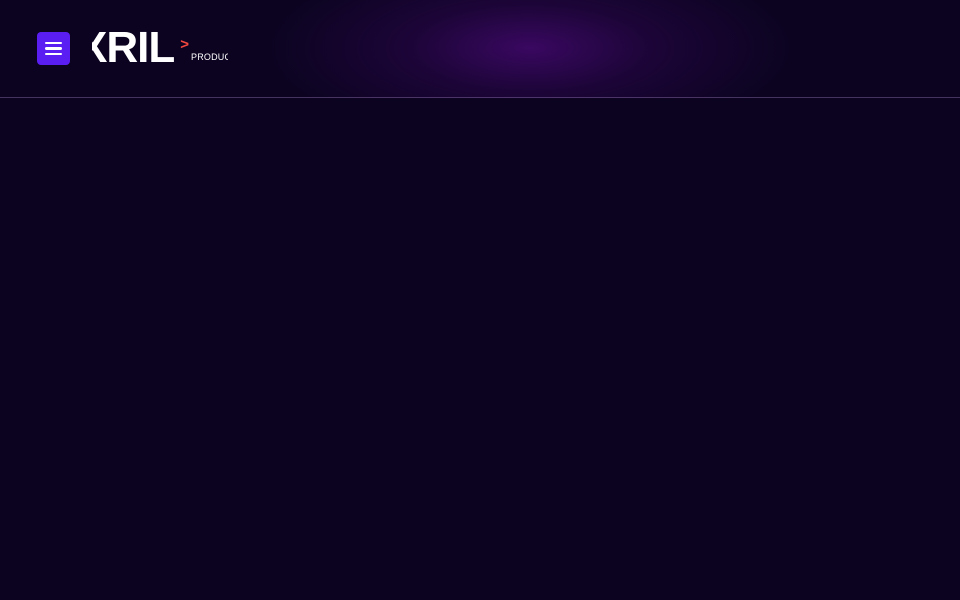 Image resolution: width=960 pixels, height=600 pixels. I want to click on logo-tagline: PRODUCTIONS, so click(209, 57).